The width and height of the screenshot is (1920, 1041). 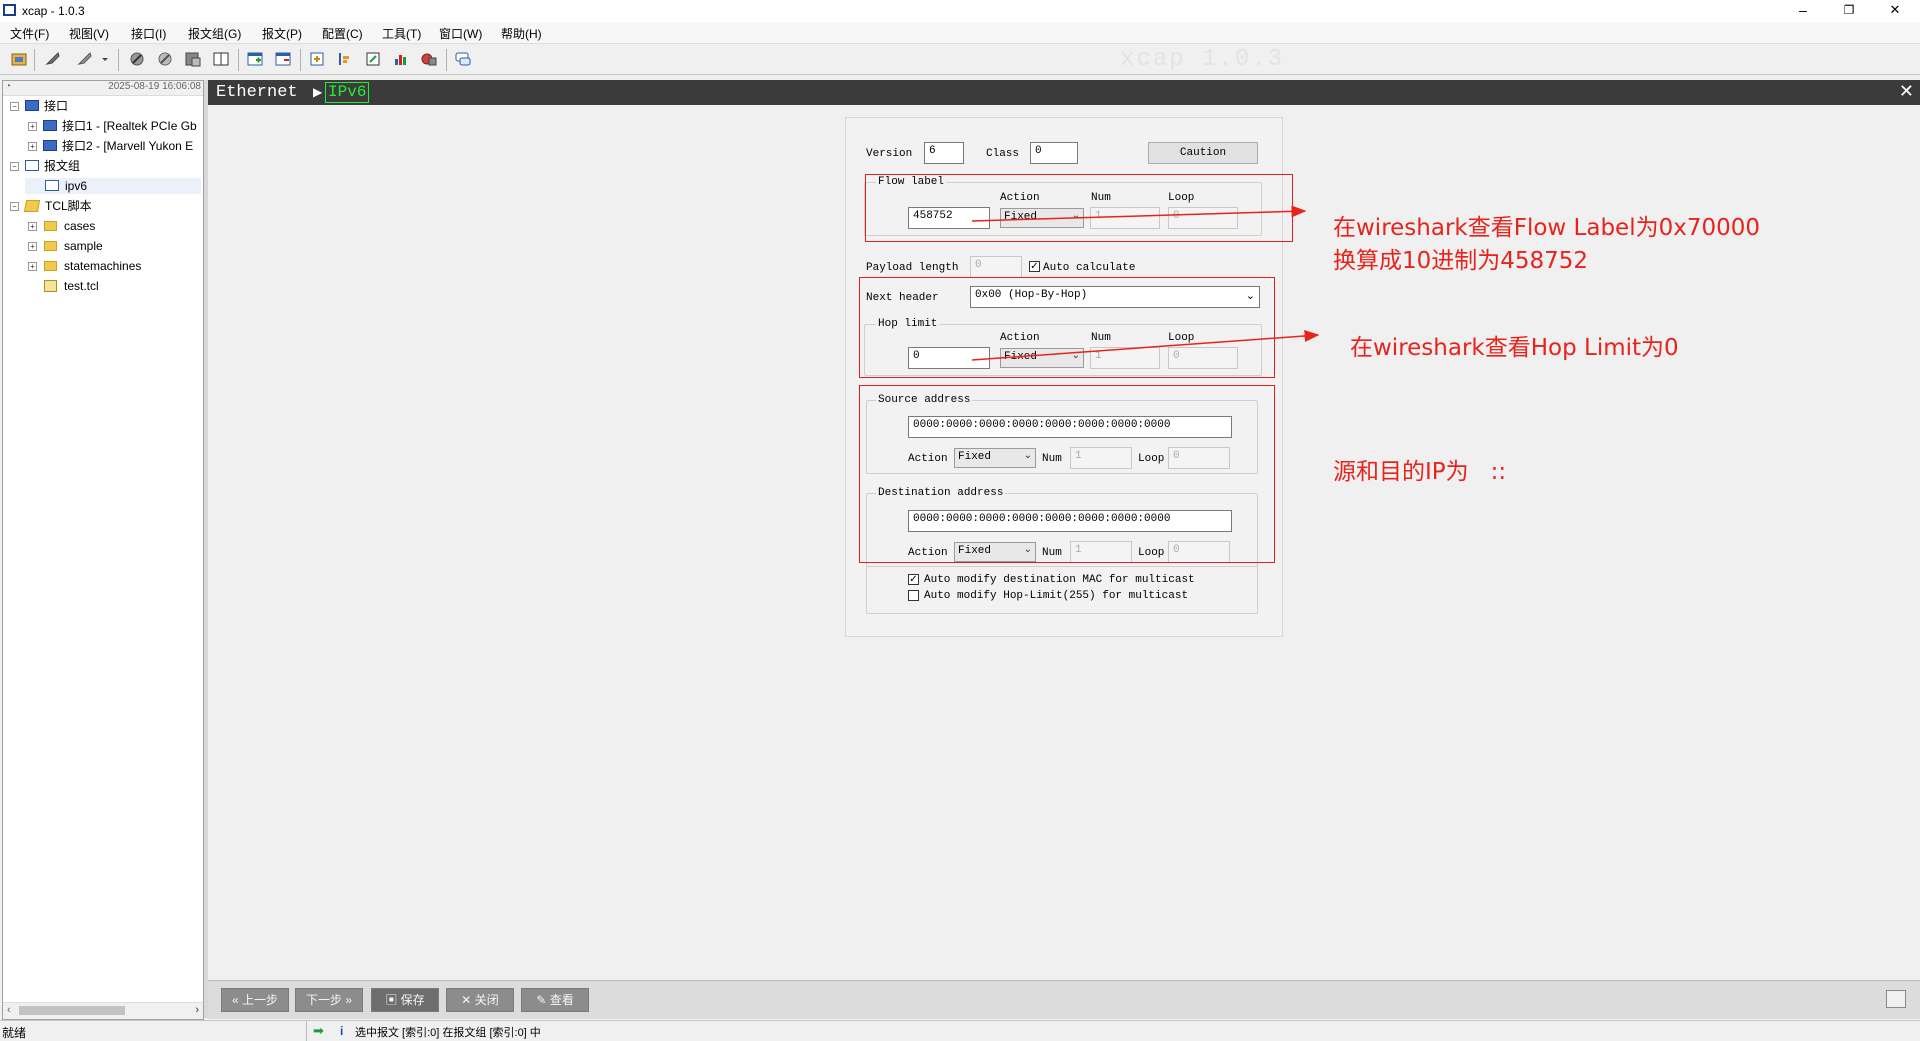 I want to click on close-button: ✕ 关闭, so click(x=480, y=1000).